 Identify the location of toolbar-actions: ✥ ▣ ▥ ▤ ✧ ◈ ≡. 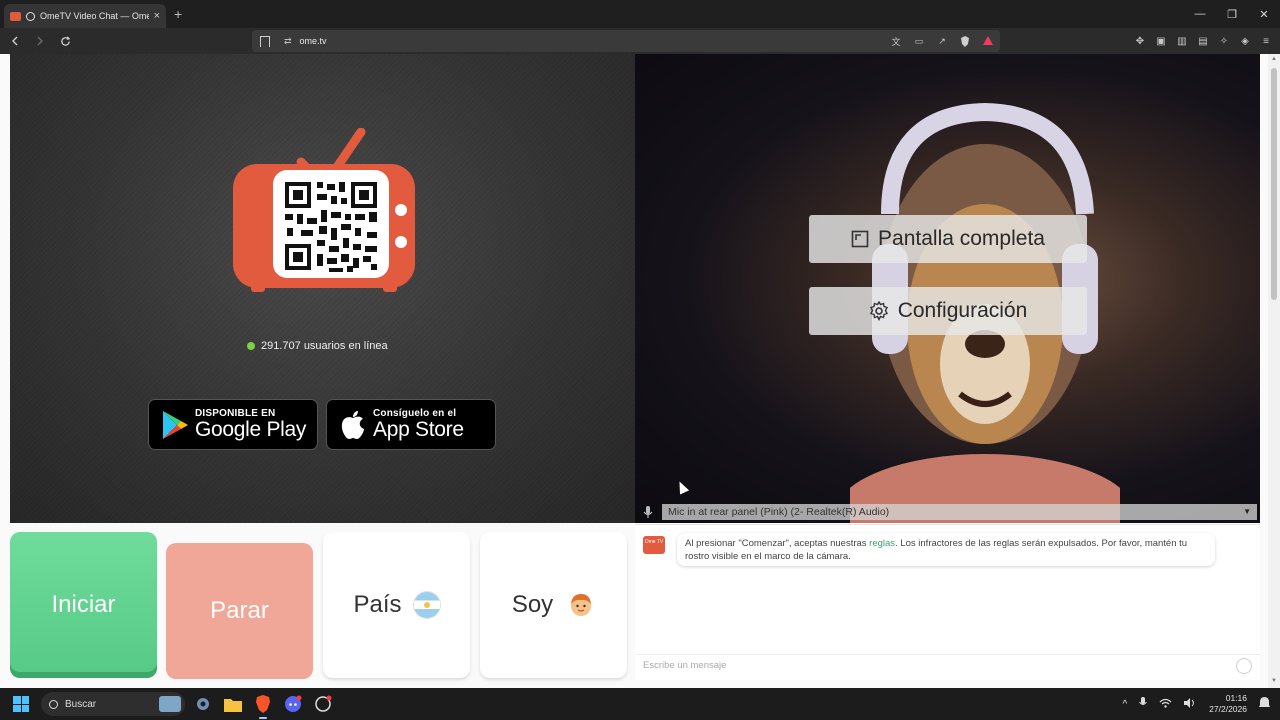
(1203, 41).